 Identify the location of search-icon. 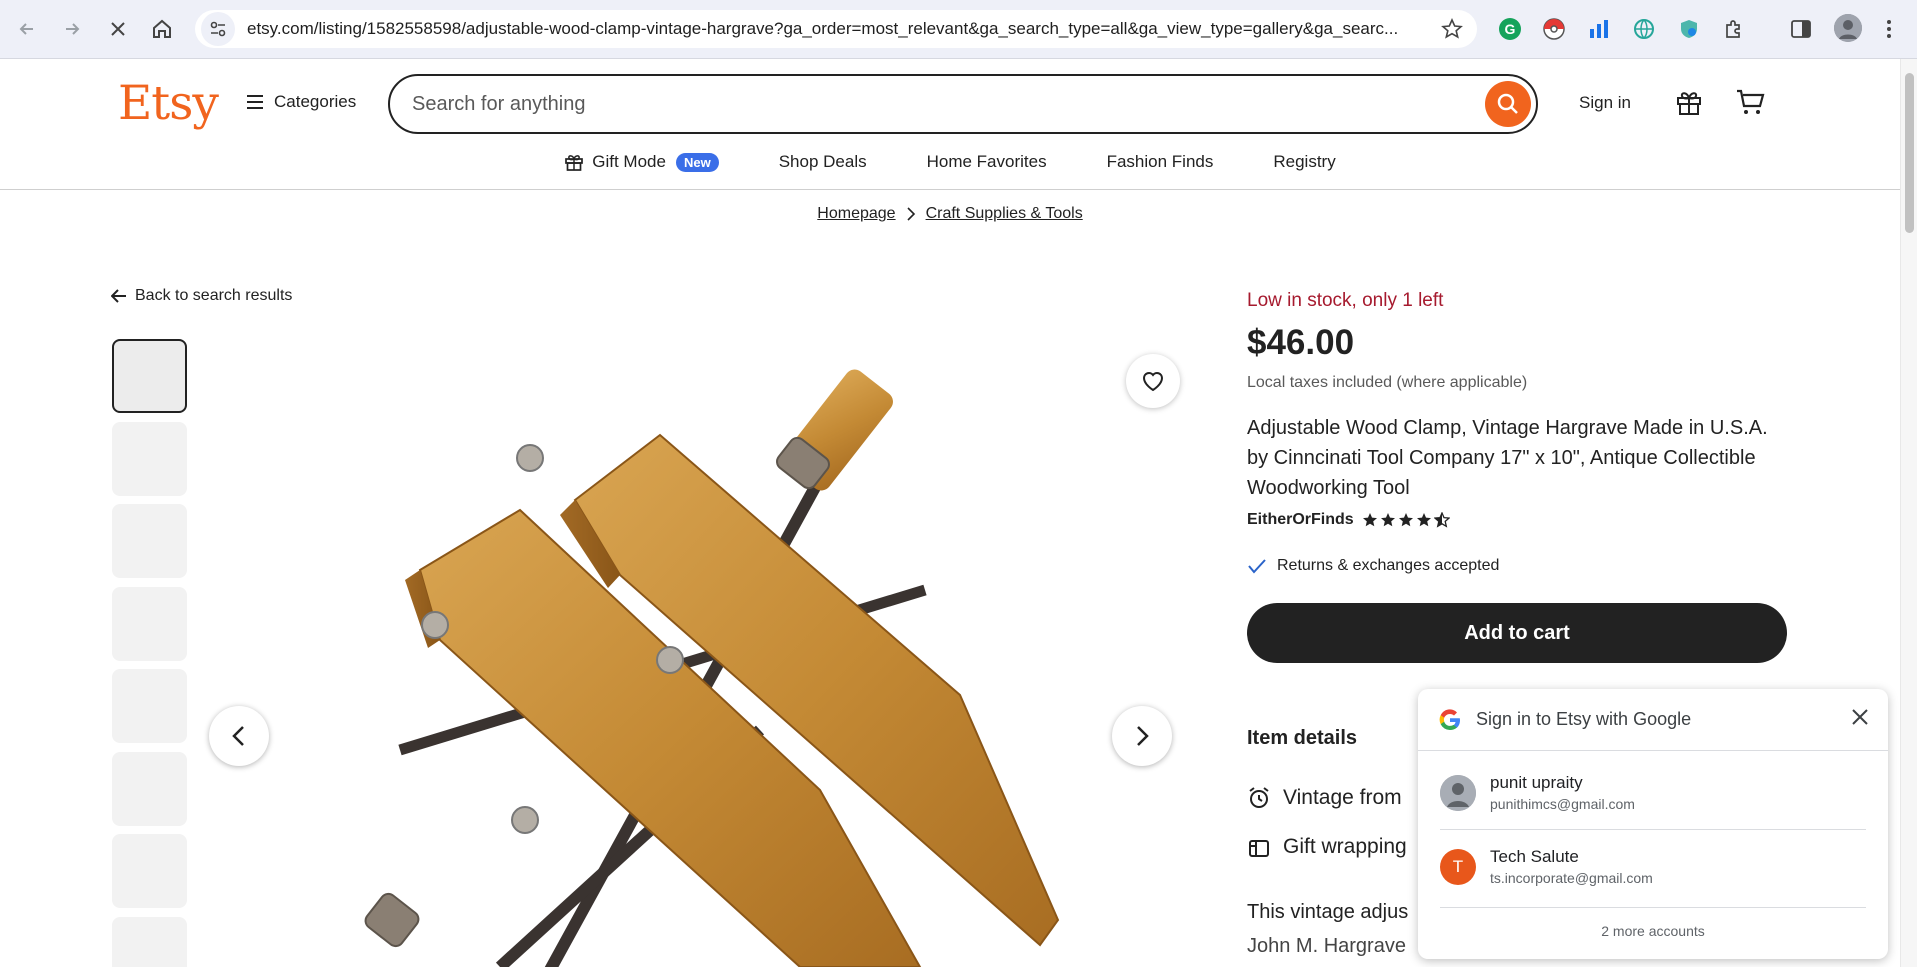
(1507, 103).